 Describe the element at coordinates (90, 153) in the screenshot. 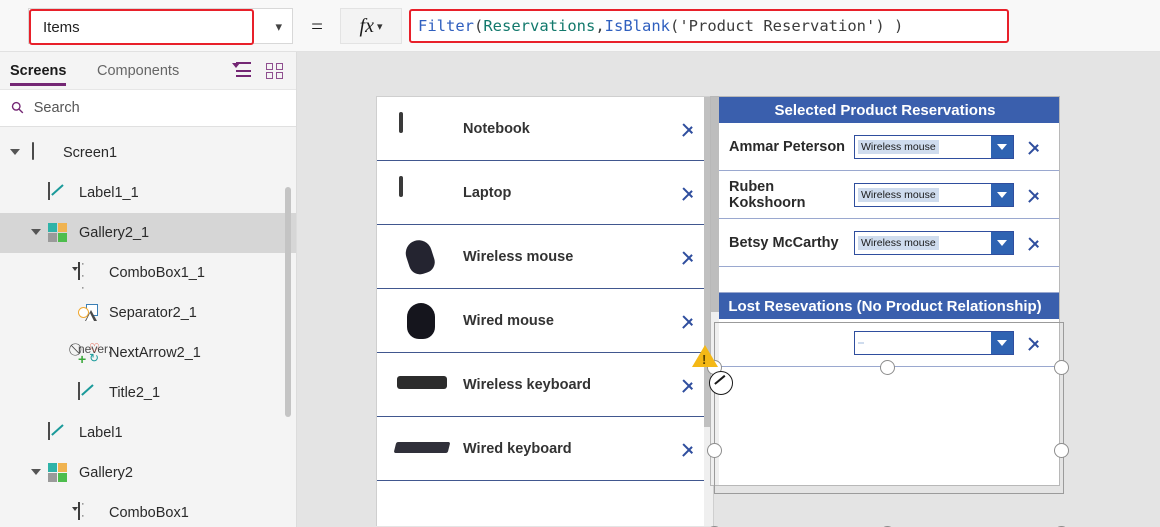

I see `tree-item-label: Screen1` at that location.